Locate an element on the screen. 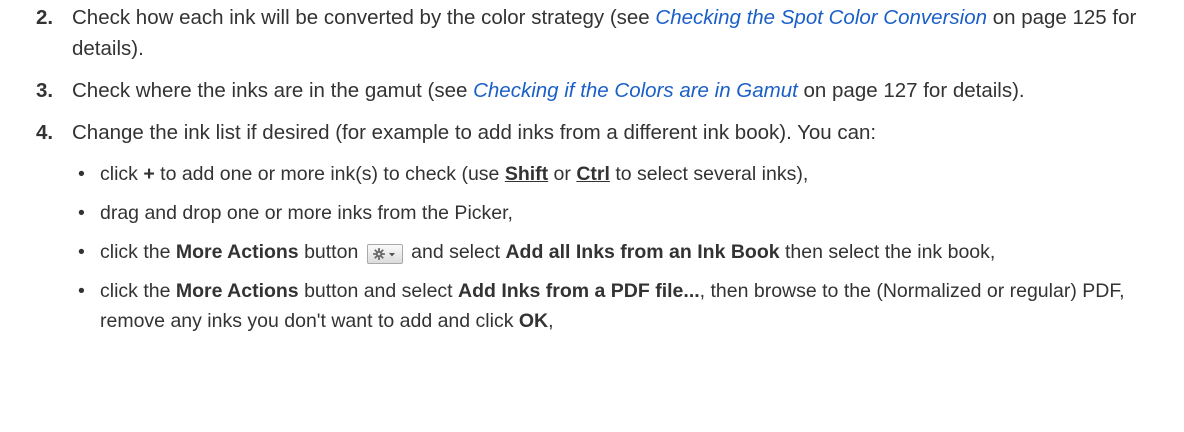  more-actions-button is located at coordinates (384, 254).